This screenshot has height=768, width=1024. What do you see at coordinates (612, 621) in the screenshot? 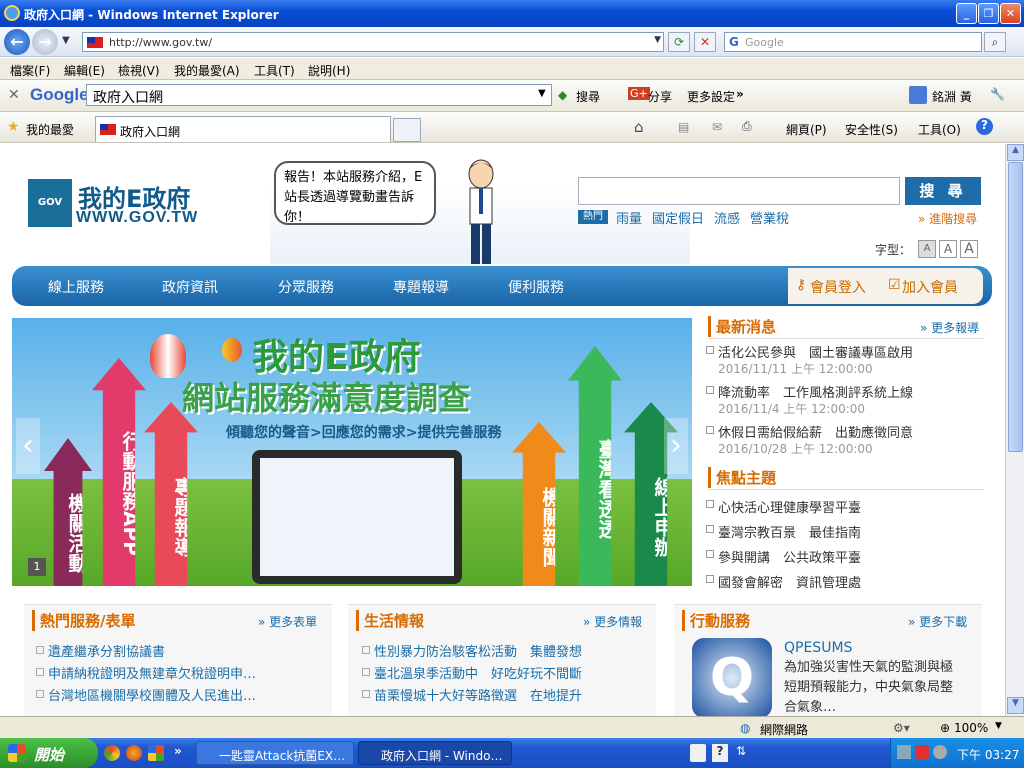
I see `more-info-link: » 更多情報` at bounding box center [612, 621].